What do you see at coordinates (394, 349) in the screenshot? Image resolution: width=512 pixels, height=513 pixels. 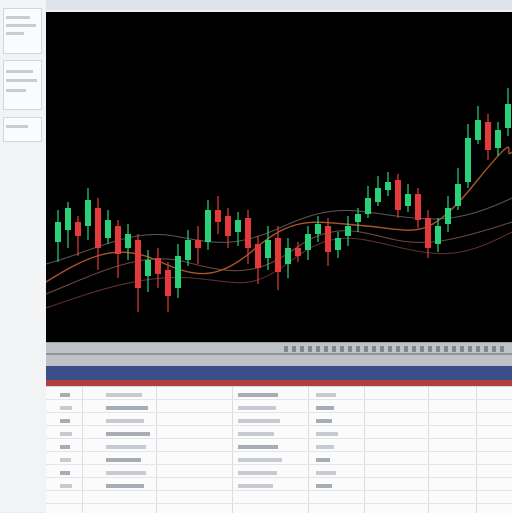 I see `status-ticks` at bounding box center [394, 349].